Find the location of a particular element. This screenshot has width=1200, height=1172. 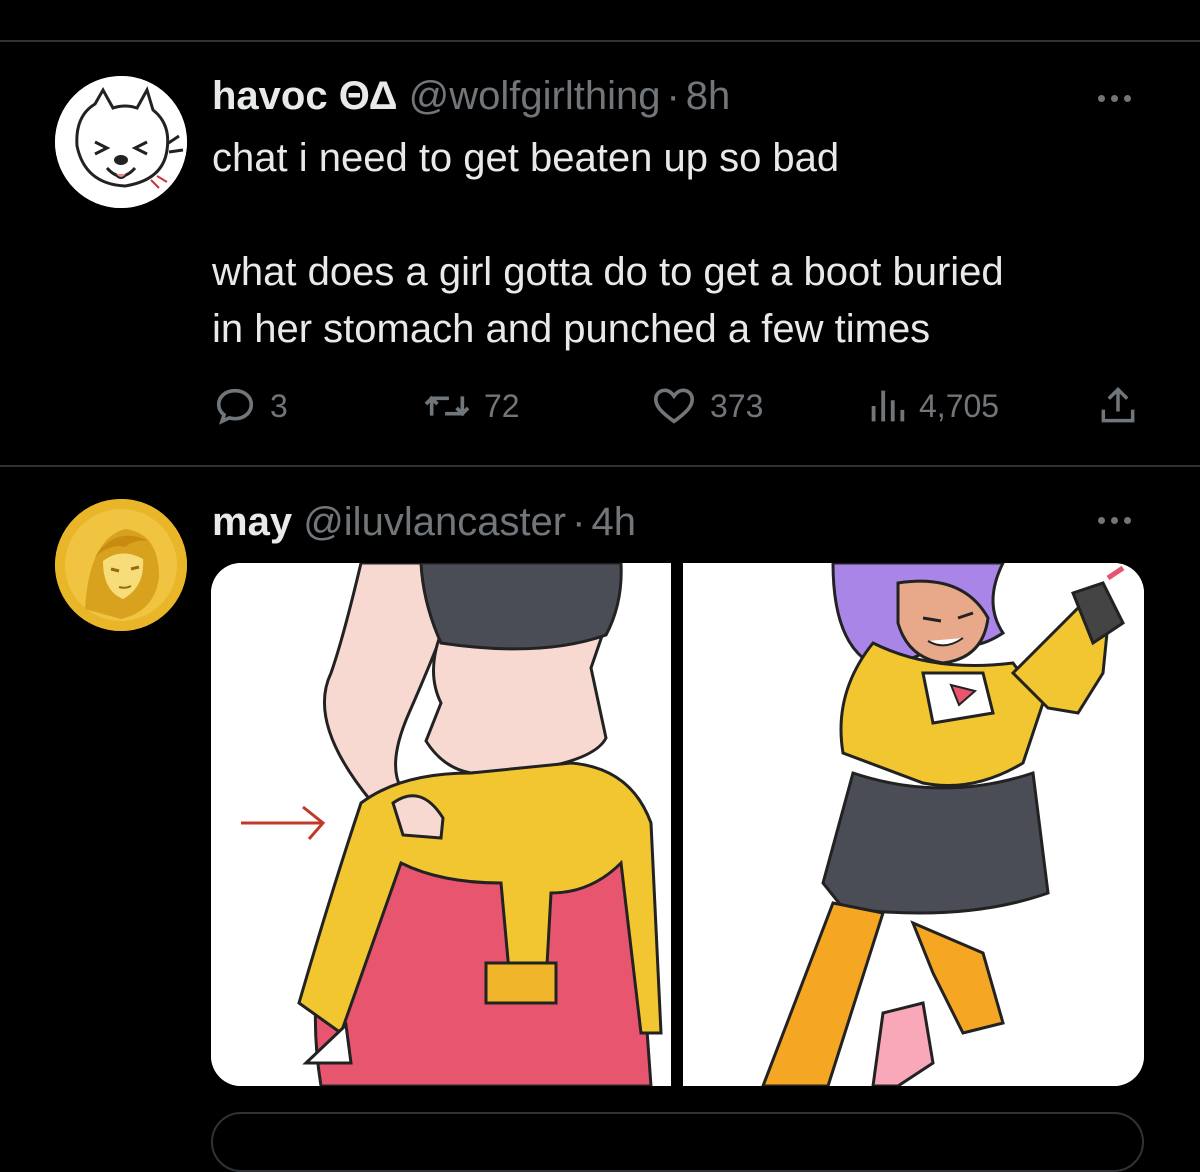

like-count: 373 is located at coordinates (737, 405).